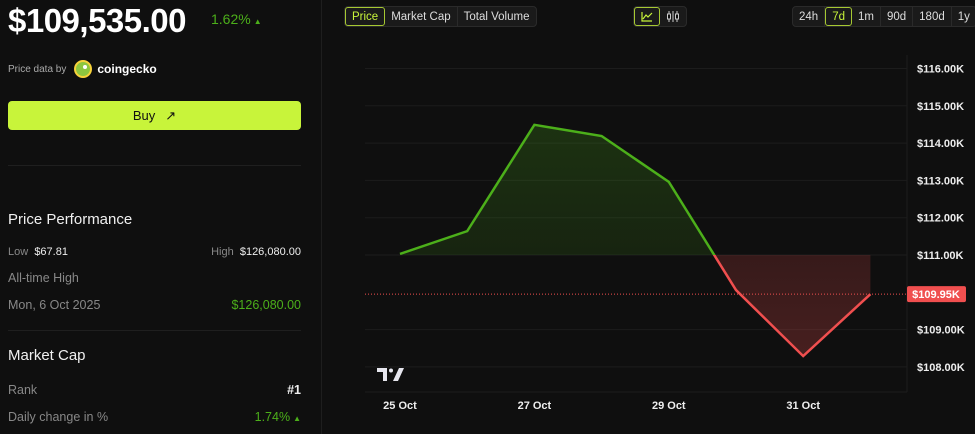 This screenshot has height=434, width=975. What do you see at coordinates (535, 406) in the screenshot?
I see `x-tick-label: 27 Oct` at bounding box center [535, 406].